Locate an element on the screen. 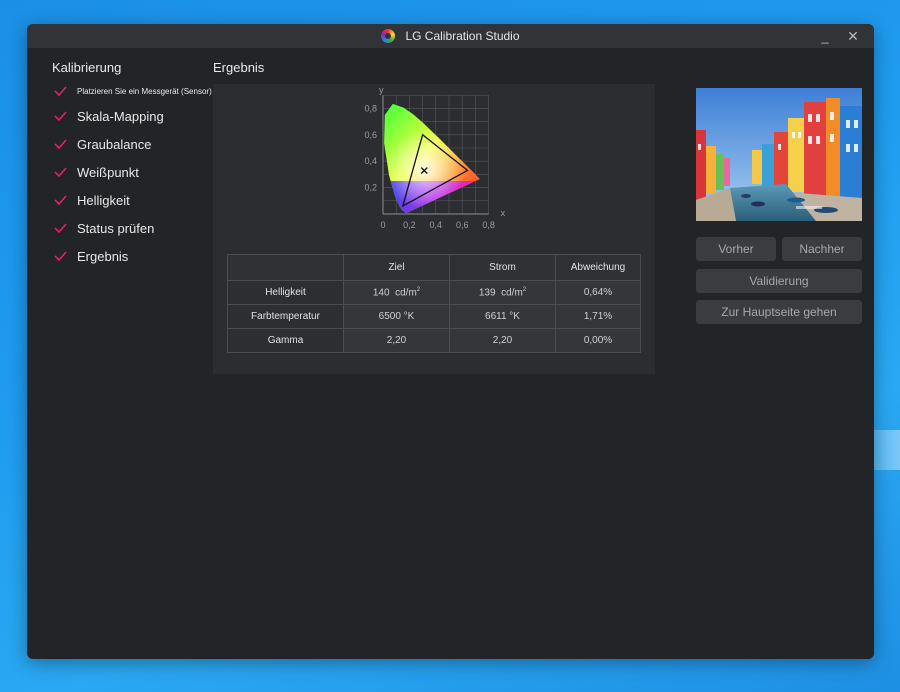 This screenshot has width=900, height=692. deviation-value: 0,64% is located at coordinates (598, 292).